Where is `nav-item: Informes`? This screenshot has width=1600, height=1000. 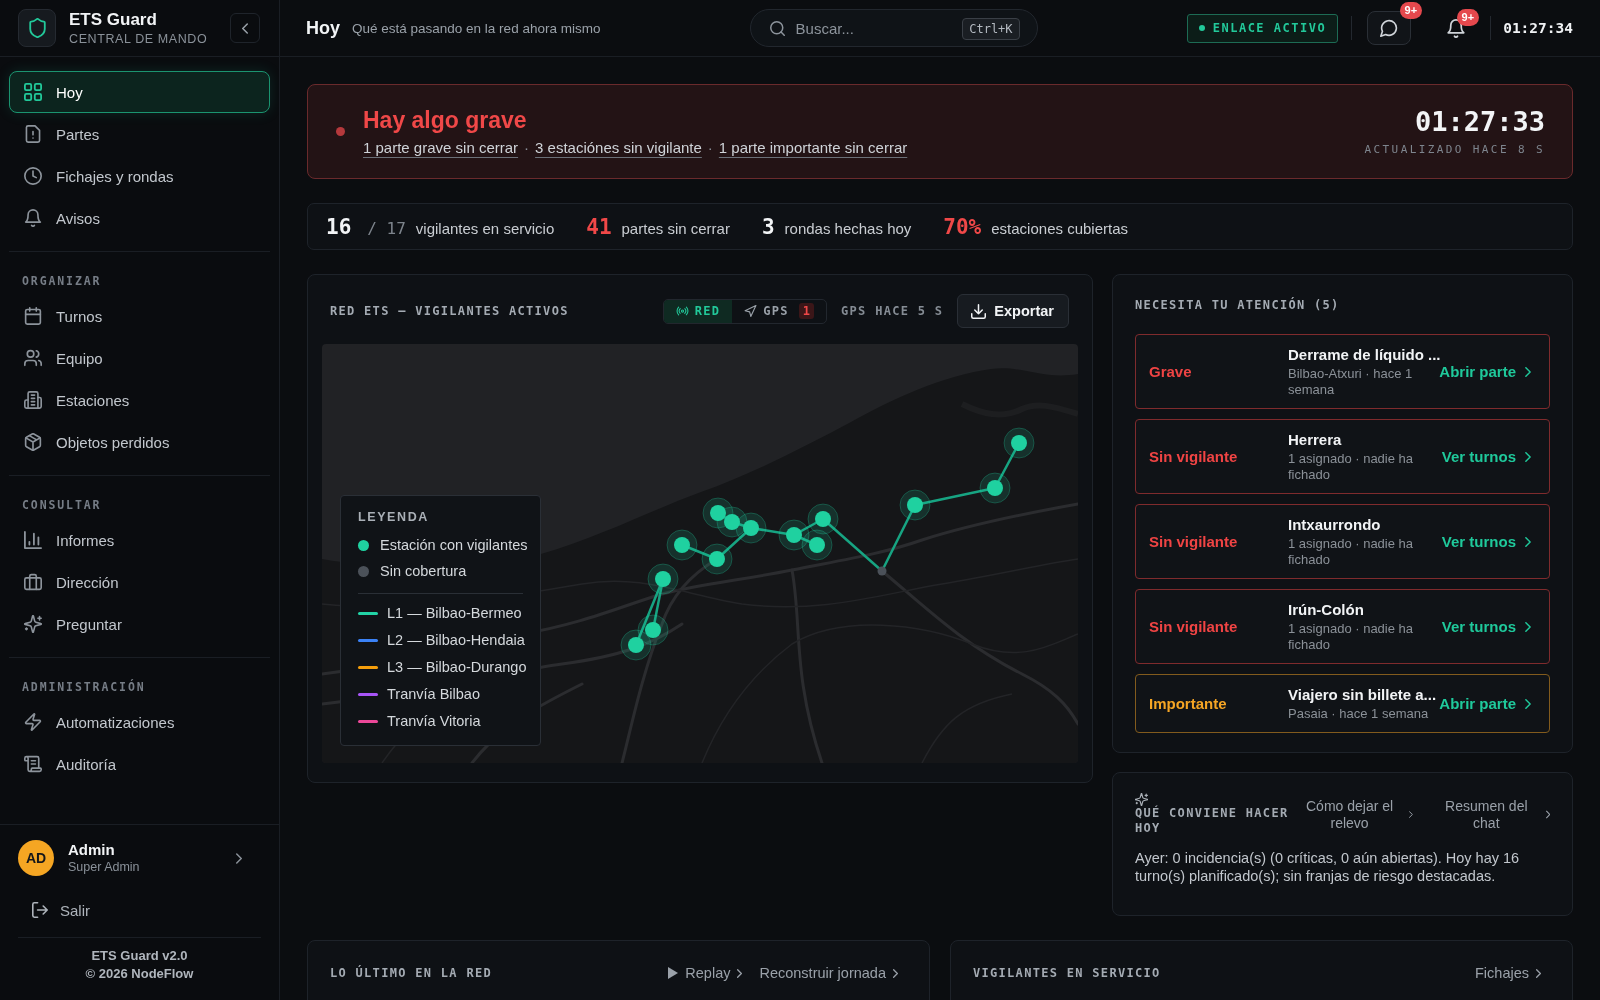 nav-item: Informes is located at coordinates (139, 540).